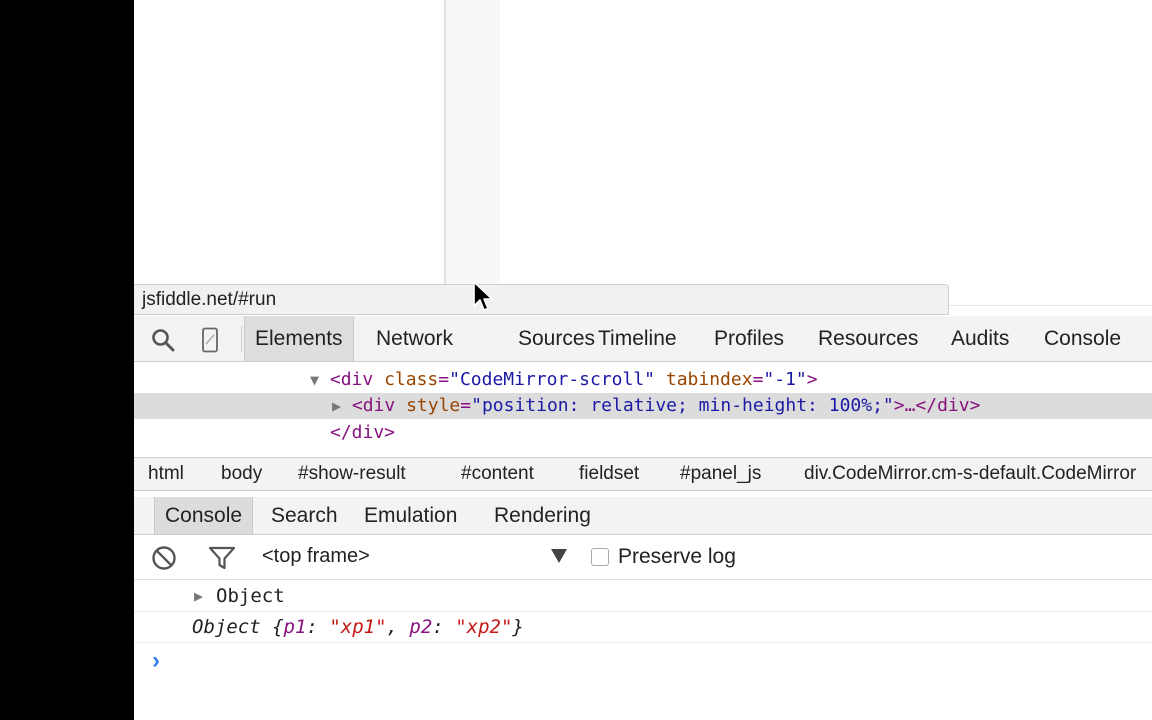 The height and width of the screenshot is (720, 1152). I want to click on status-bar-url: jsfiddle.net/#run, so click(541, 299).